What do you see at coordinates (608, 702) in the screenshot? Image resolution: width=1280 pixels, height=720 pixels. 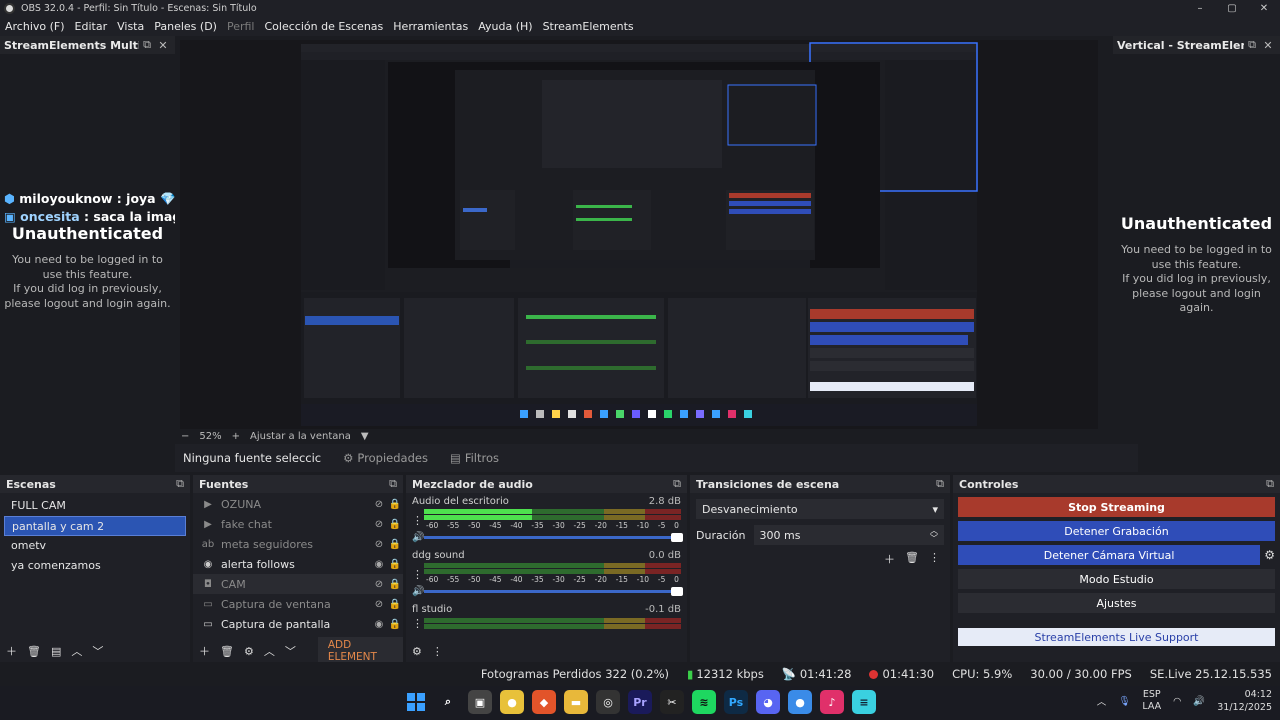 I see `obs-icon: ◎` at bounding box center [608, 702].